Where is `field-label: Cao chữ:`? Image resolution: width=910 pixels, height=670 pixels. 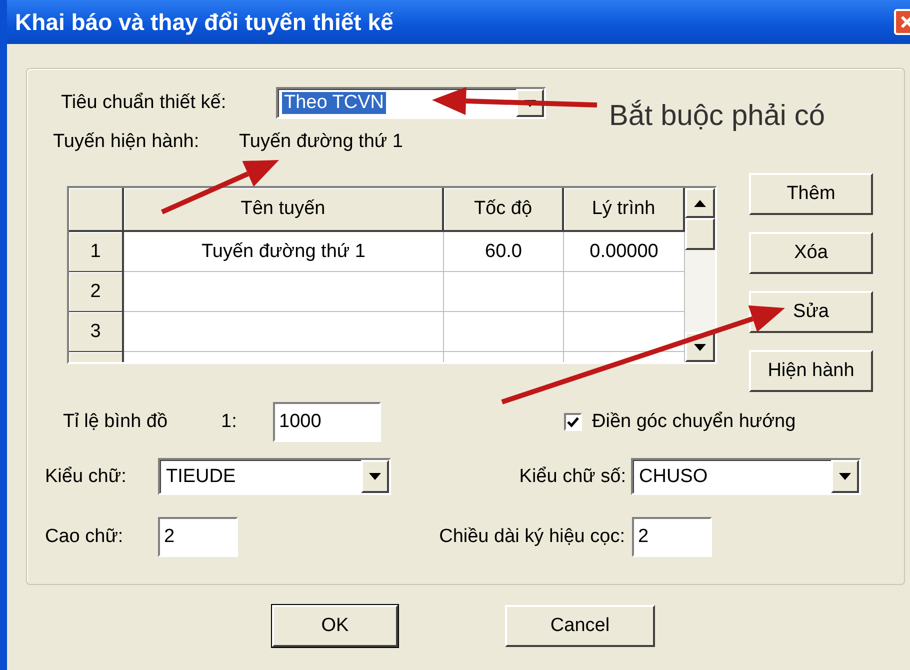
field-label: Cao chữ: is located at coordinates (84, 537).